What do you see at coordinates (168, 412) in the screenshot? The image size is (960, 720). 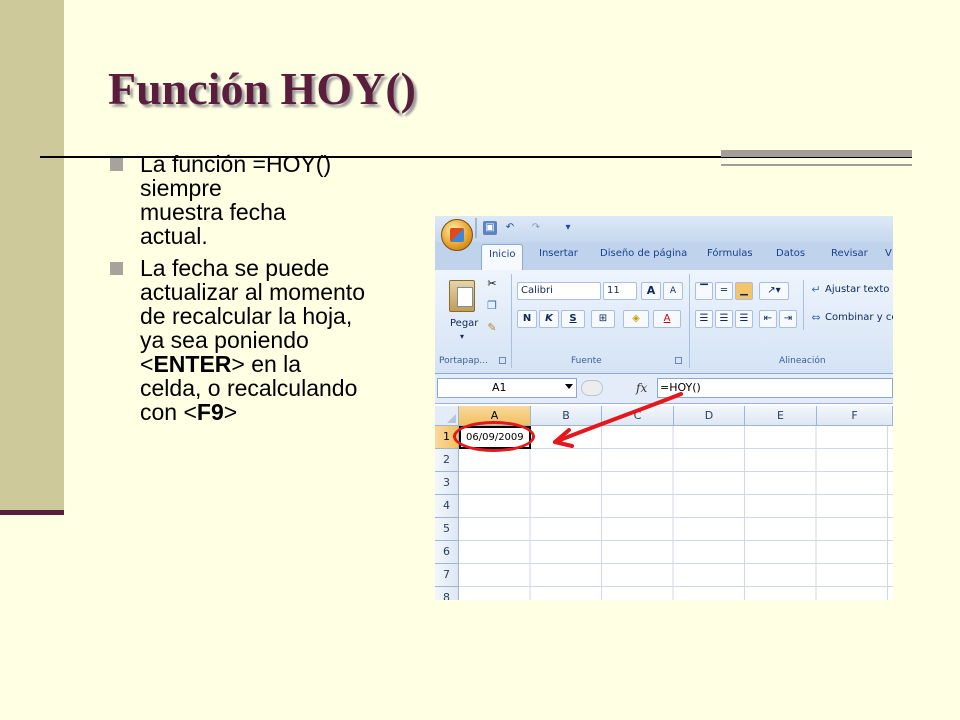 I see `bullet-text-fragment: con <` at bounding box center [168, 412].